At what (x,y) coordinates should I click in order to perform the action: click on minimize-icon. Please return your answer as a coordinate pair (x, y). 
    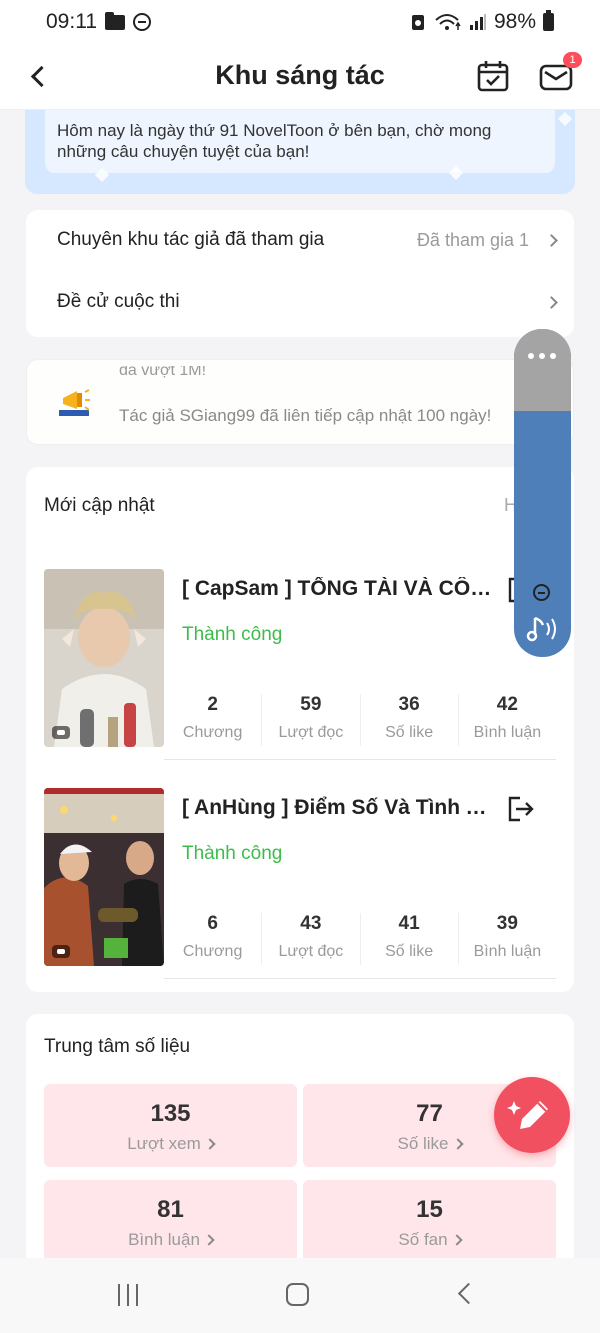
    Looking at the image, I should click on (541, 592).